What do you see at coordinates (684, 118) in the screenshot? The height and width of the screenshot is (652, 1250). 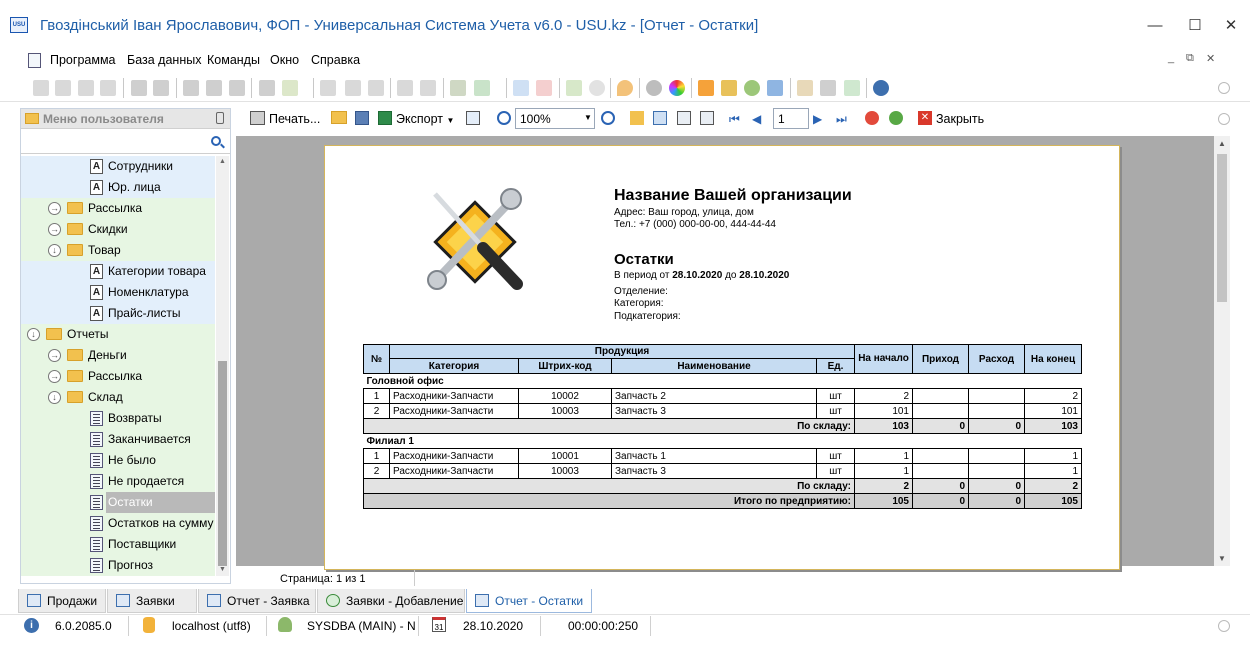 I see `find-icon` at bounding box center [684, 118].